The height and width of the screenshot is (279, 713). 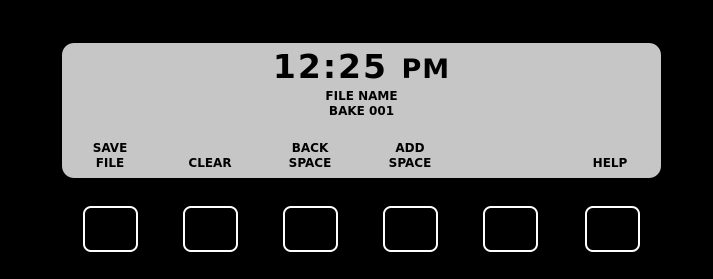 I want to click on save-file-button, so click(x=110, y=229).